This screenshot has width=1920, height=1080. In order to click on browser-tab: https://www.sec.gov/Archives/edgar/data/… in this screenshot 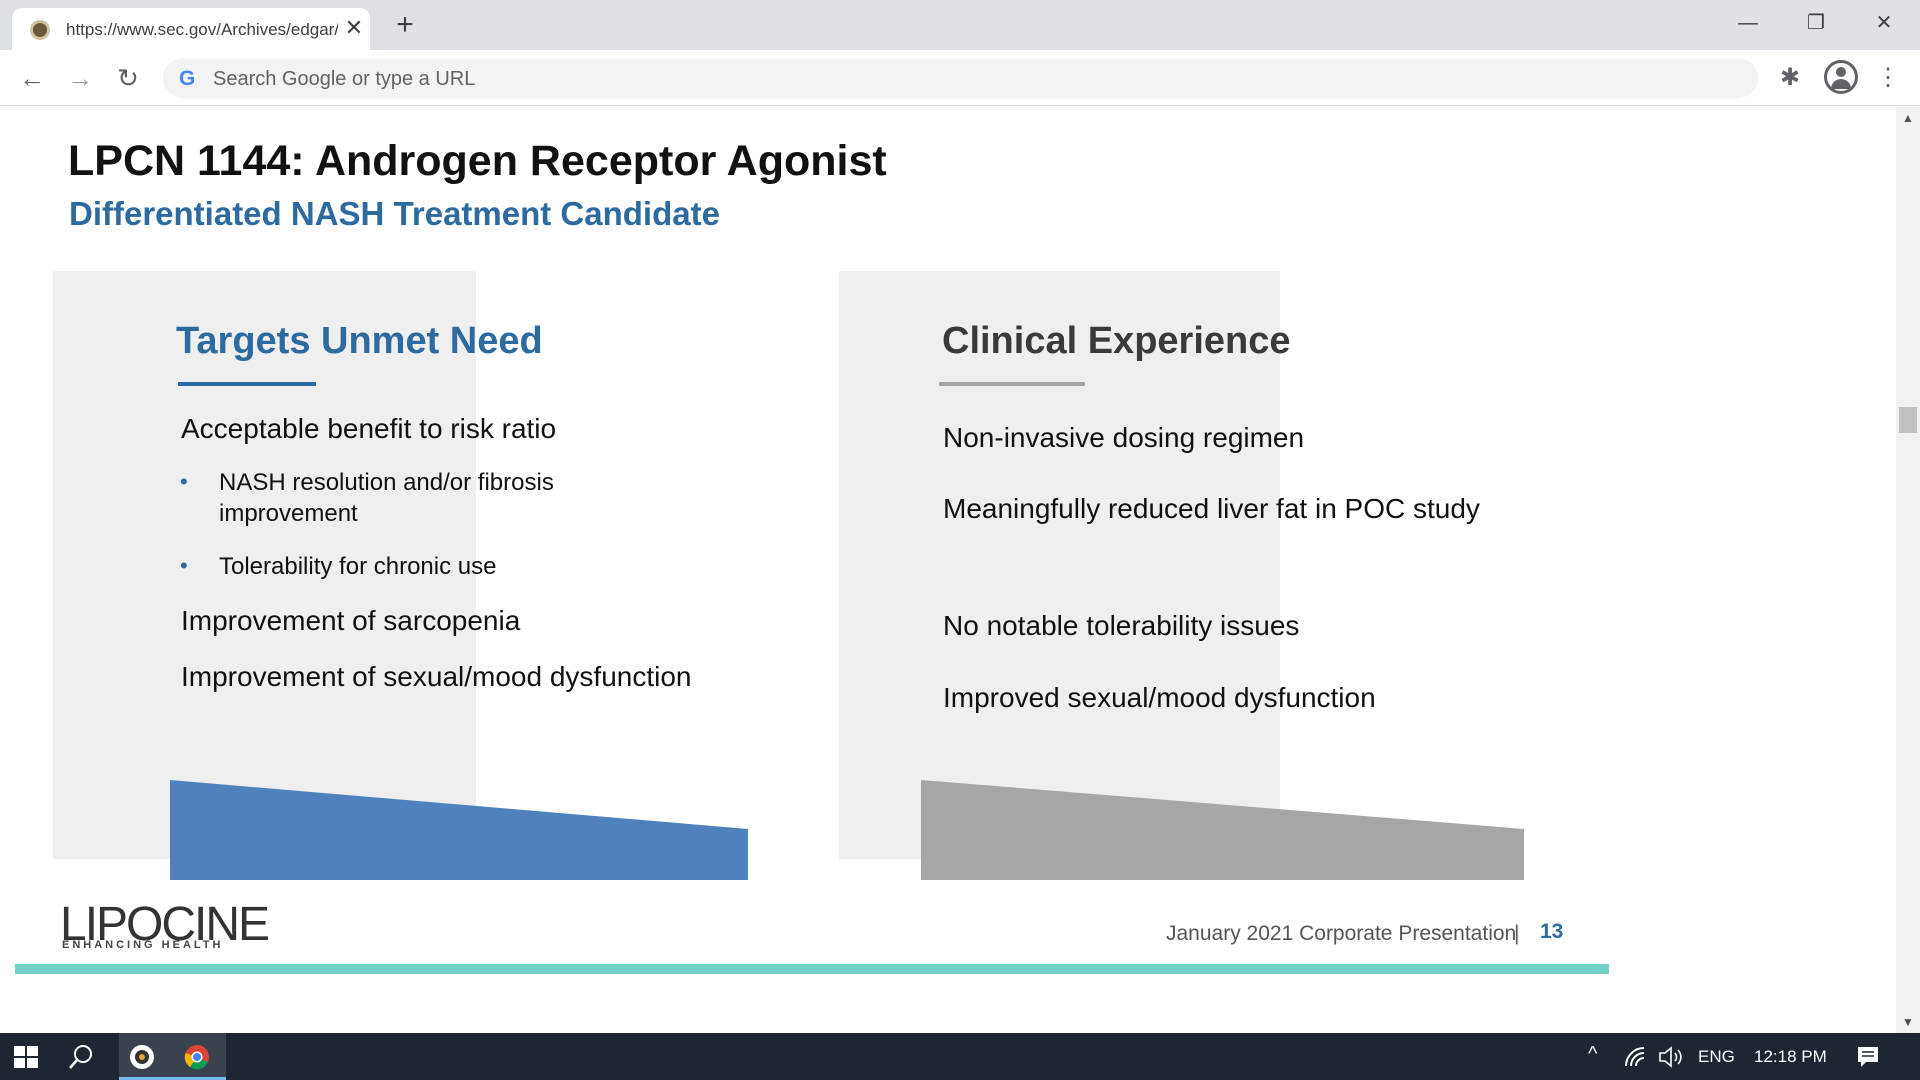, I will do `click(191, 29)`.